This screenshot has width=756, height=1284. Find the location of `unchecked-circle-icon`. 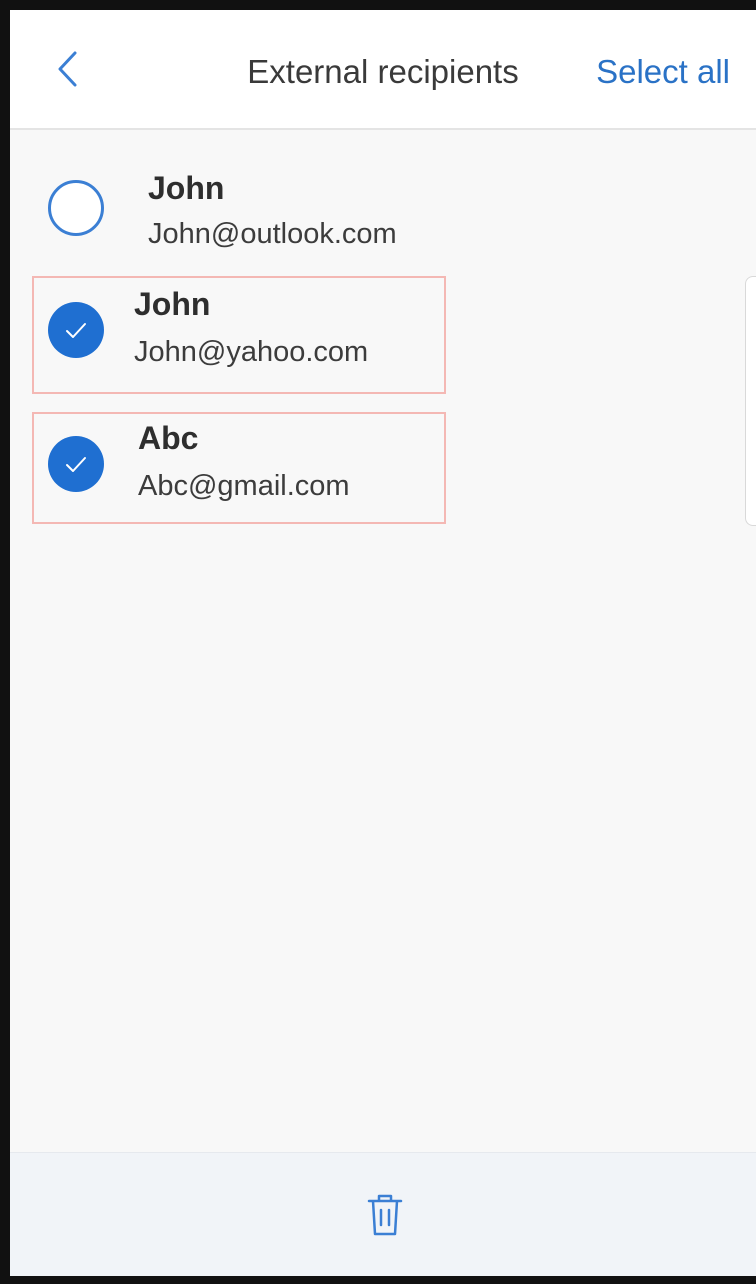

unchecked-circle-icon is located at coordinates (76, 208).